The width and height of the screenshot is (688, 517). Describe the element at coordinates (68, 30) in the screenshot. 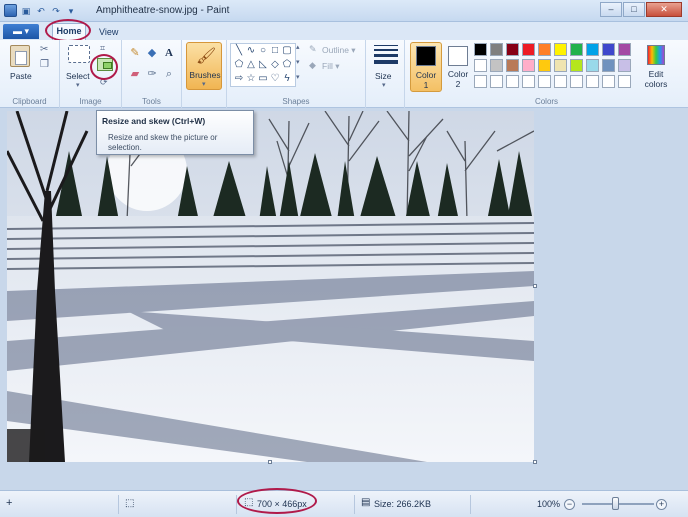

I see `home-tab-highlight` at that location.